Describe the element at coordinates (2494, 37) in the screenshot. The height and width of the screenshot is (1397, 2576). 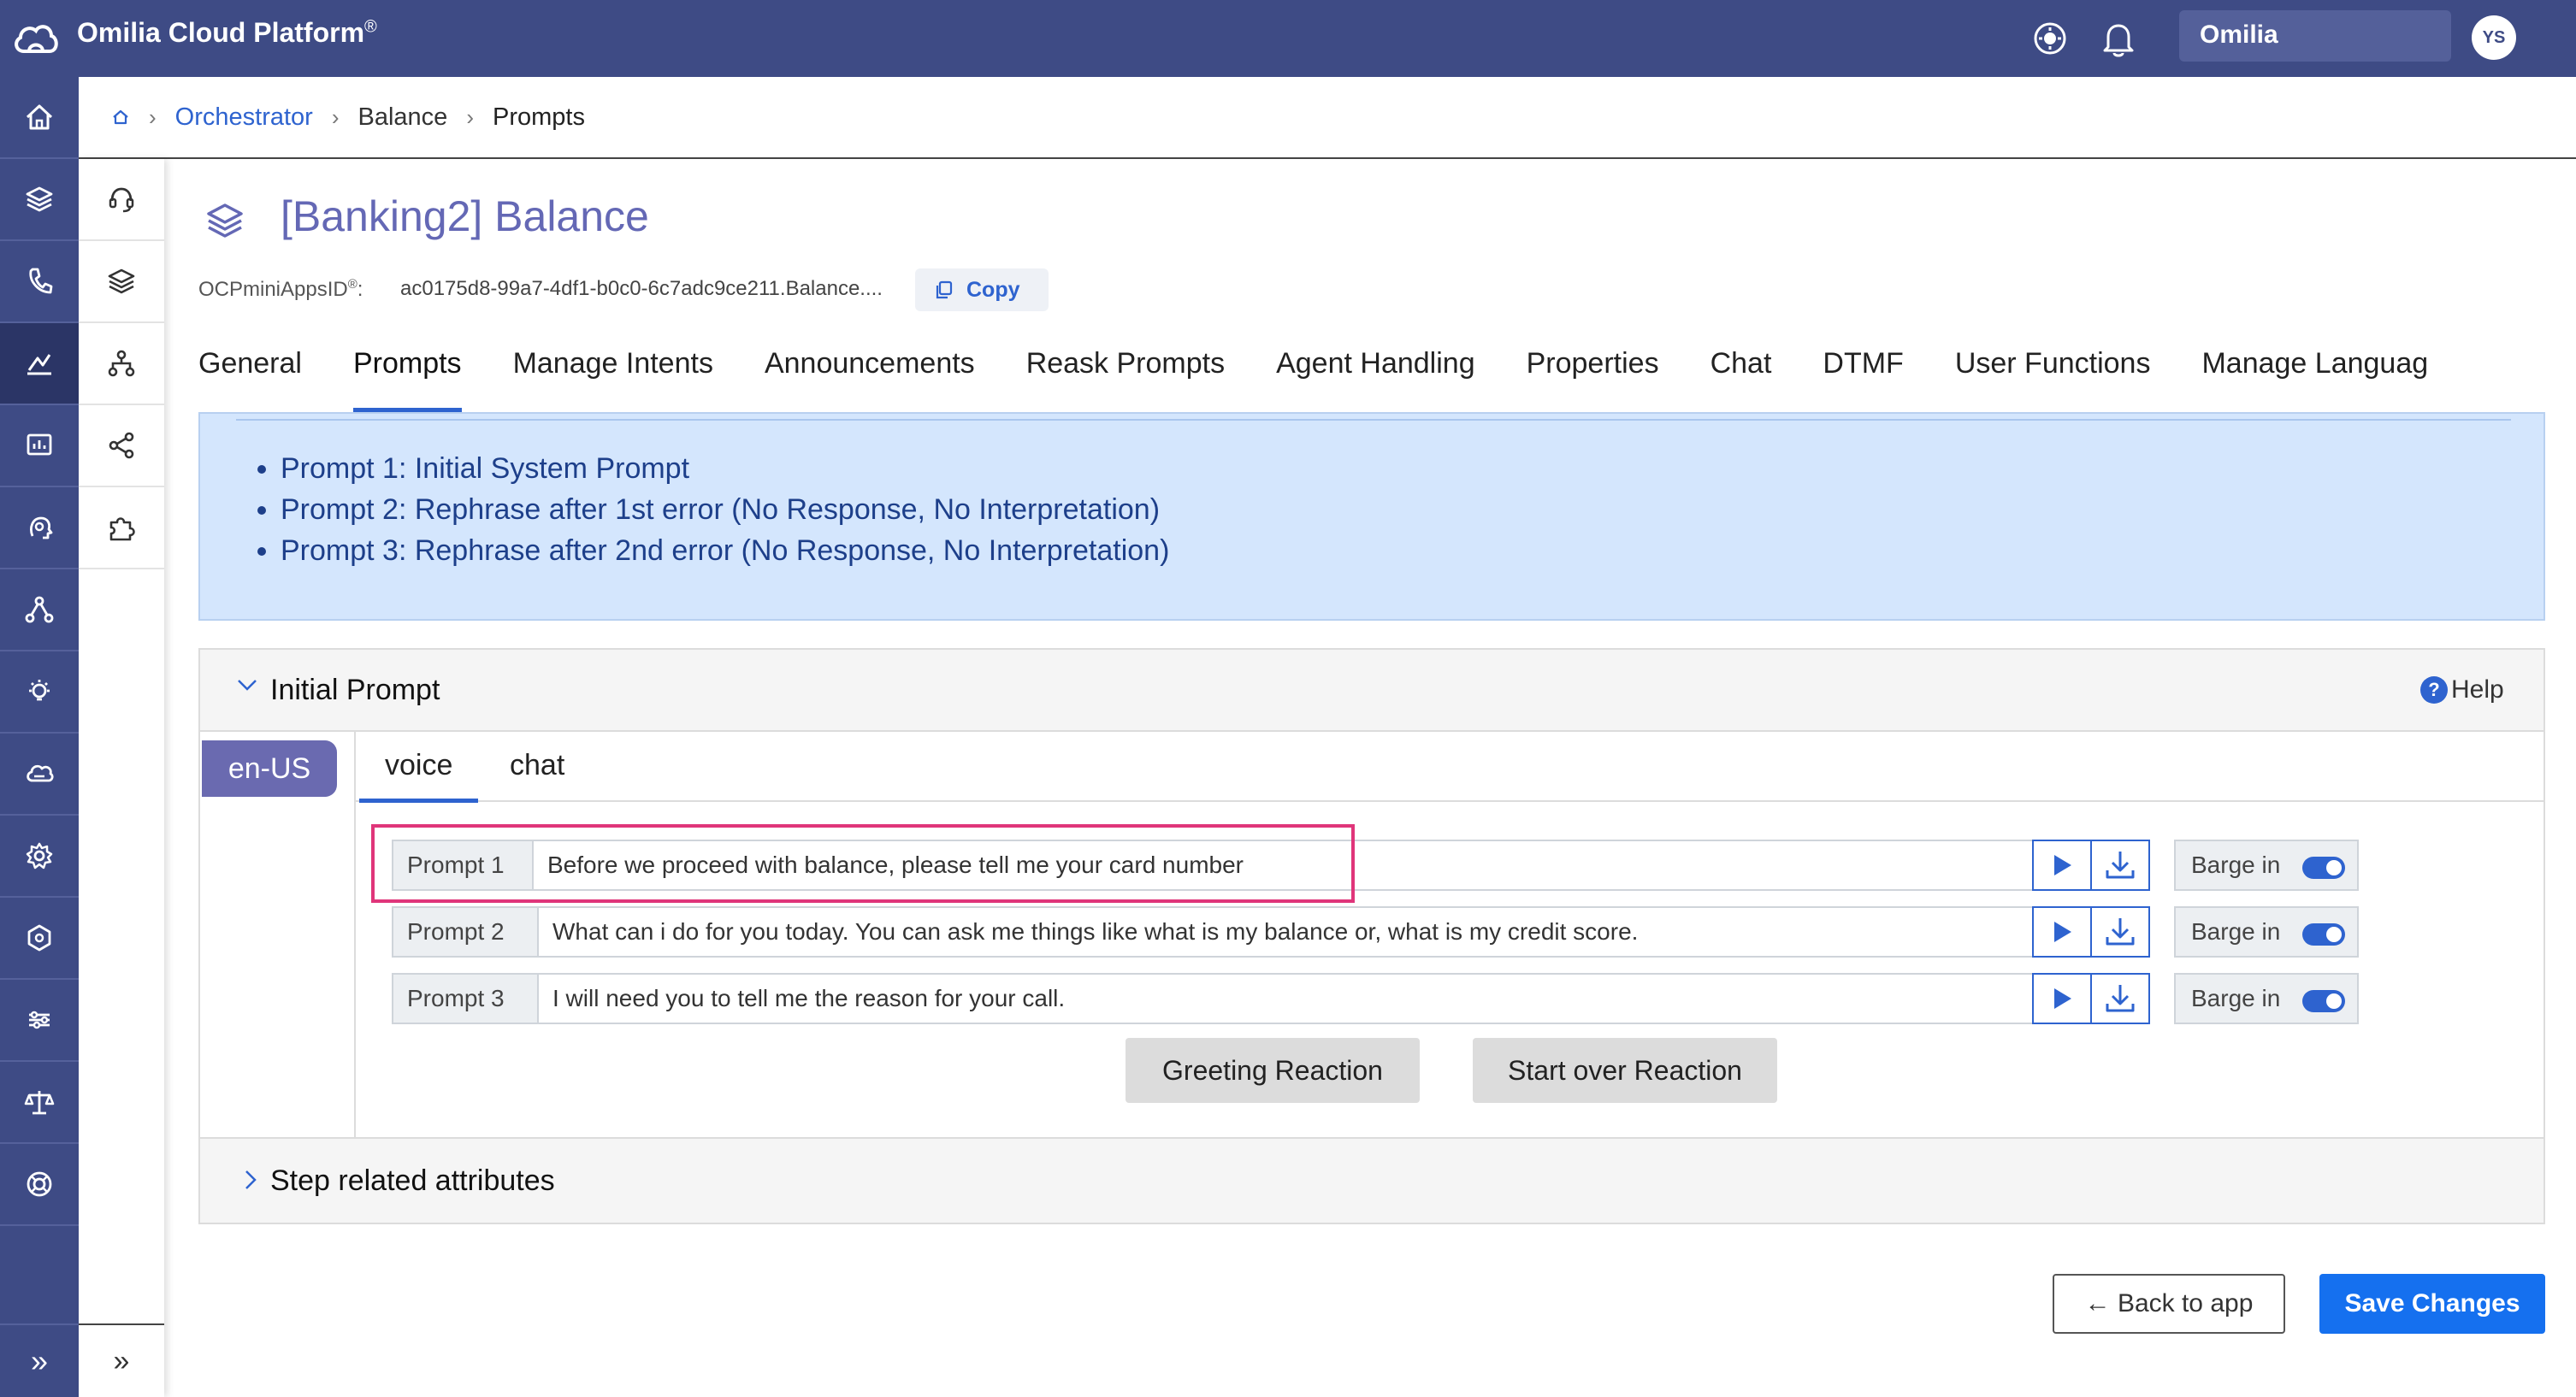
I see `user-avatar: YS` at that location.